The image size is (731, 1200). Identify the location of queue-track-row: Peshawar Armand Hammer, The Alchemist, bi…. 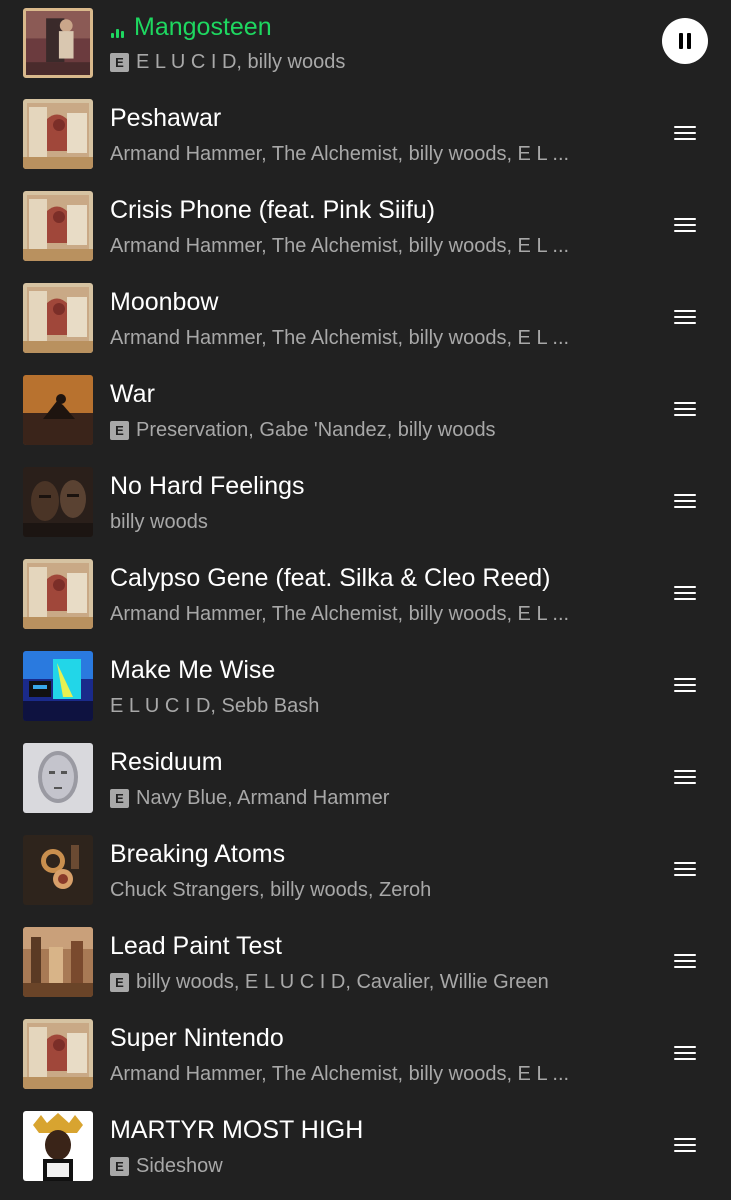
(365, 136).